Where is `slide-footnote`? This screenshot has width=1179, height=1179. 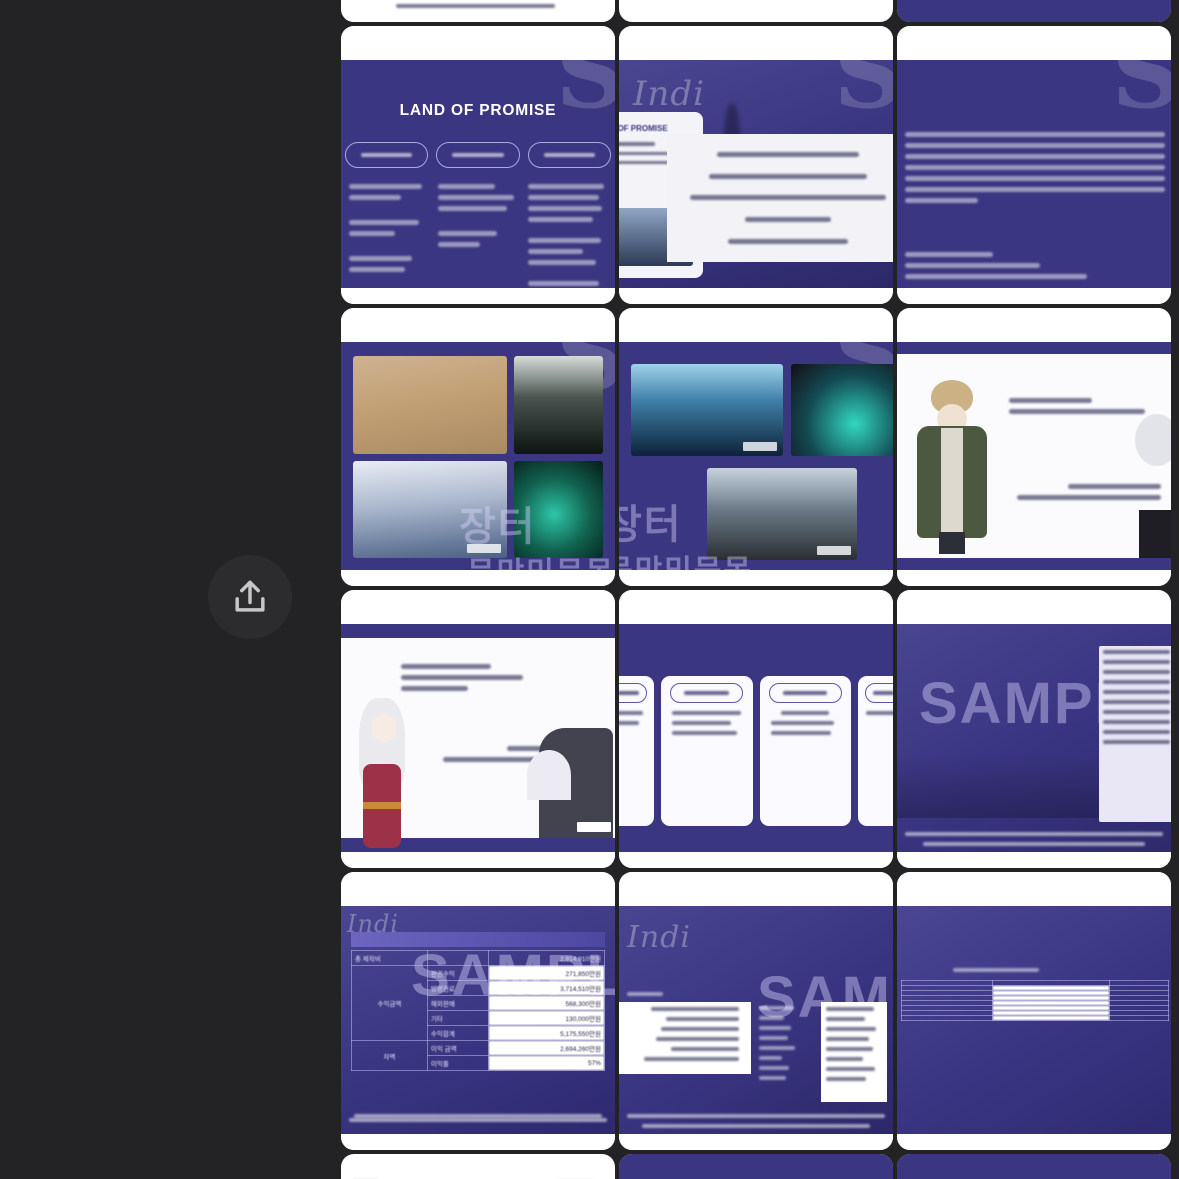 slide-footnote is located at coordinates (756, 1121).